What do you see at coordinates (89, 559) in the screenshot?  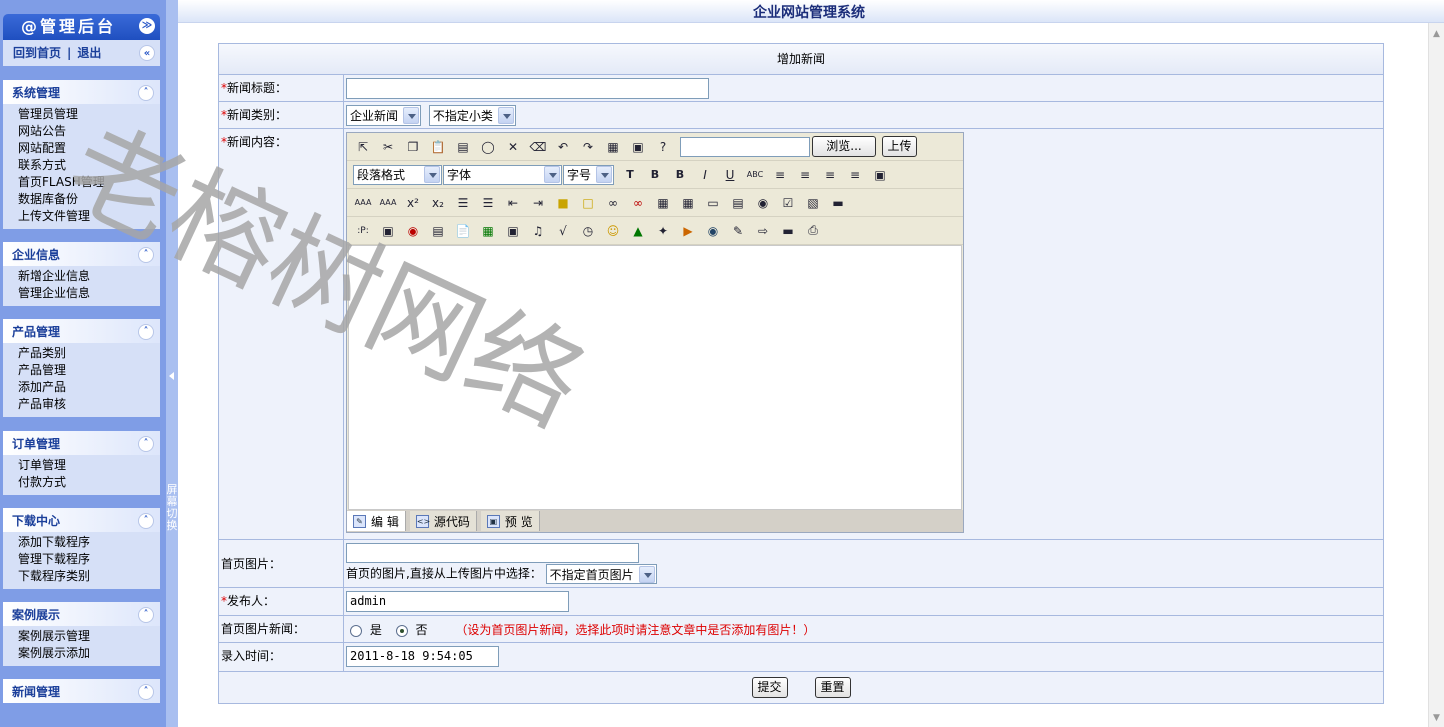 I see `sidebar-item-manage-download: 管理下载程序` at bounding box center [89, 559].